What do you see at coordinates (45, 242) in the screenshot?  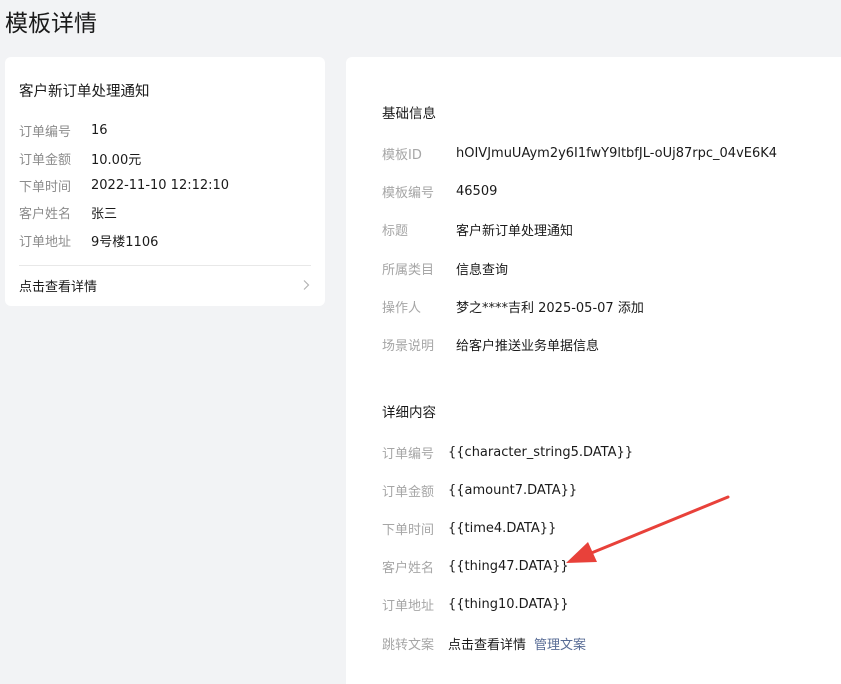 I see `preview-row-label: 订单地址` at bounding box center [45, 242].